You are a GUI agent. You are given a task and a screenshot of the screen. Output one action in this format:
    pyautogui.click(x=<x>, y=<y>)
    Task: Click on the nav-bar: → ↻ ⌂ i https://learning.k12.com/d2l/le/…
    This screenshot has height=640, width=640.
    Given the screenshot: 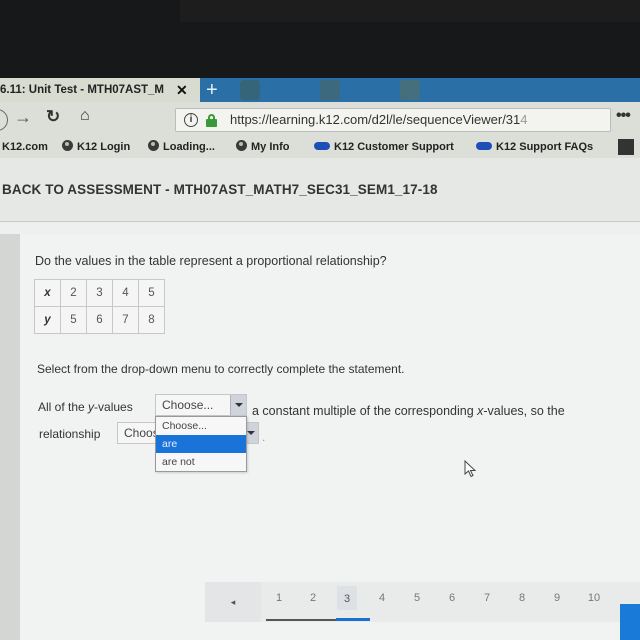 What is the action you would take?
    pyautogui.click(x=320, y=119)
    